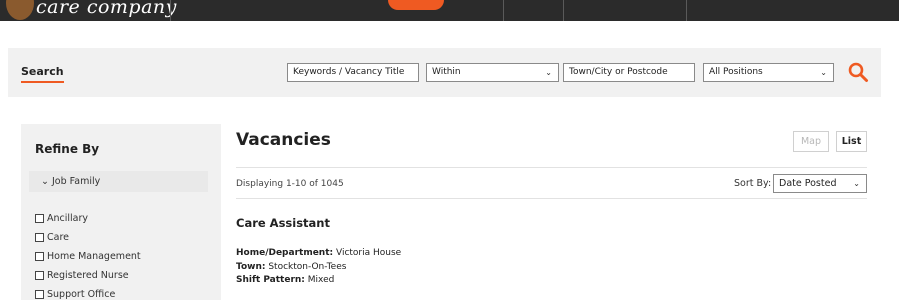 The height and width of the screenshot is (300, 899). Describe the element at coordinates (283, 223) in the screenshot. I see `vacancy-title-link: Care Assistant` at that location.